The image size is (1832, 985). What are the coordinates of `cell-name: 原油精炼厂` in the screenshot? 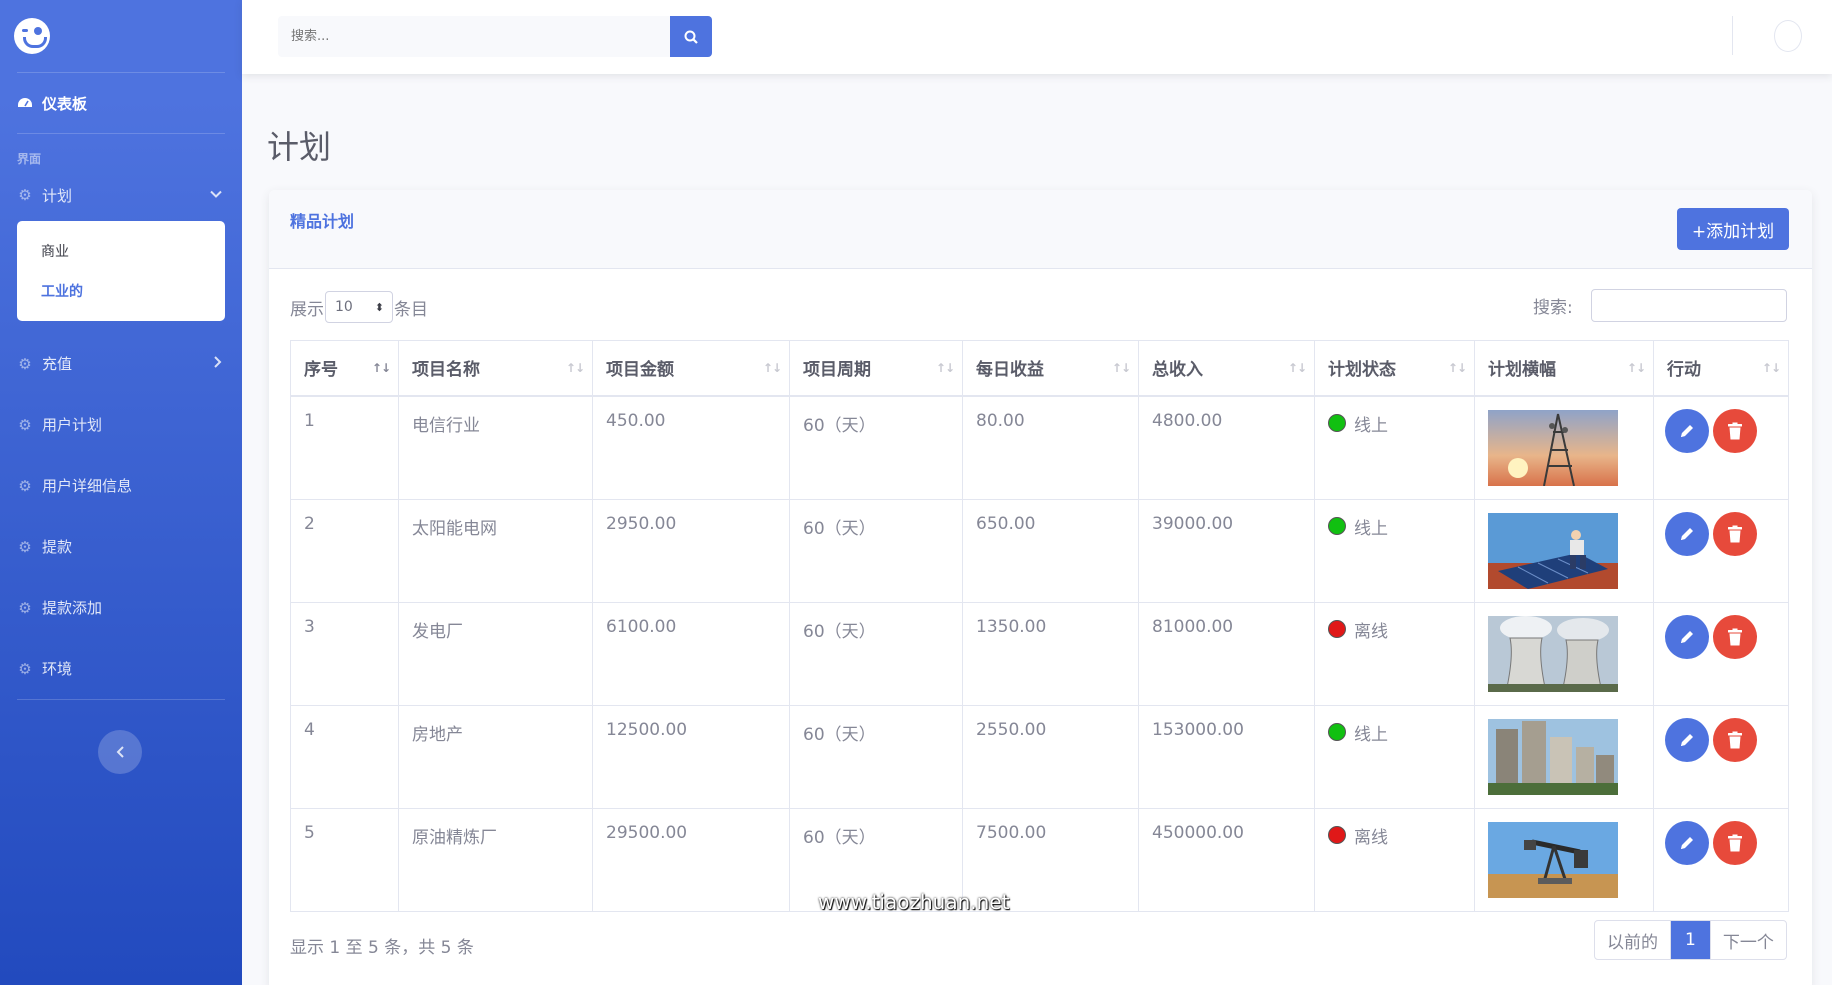 It's located at (495, 859).